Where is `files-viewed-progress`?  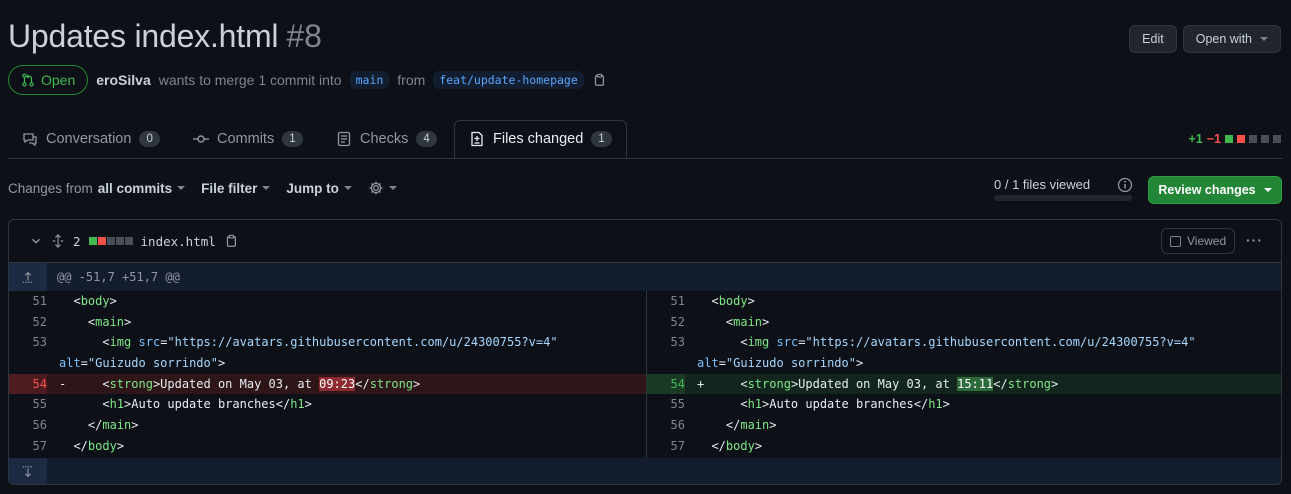 files-viewed-progress is located at coordinates (1063, 198).